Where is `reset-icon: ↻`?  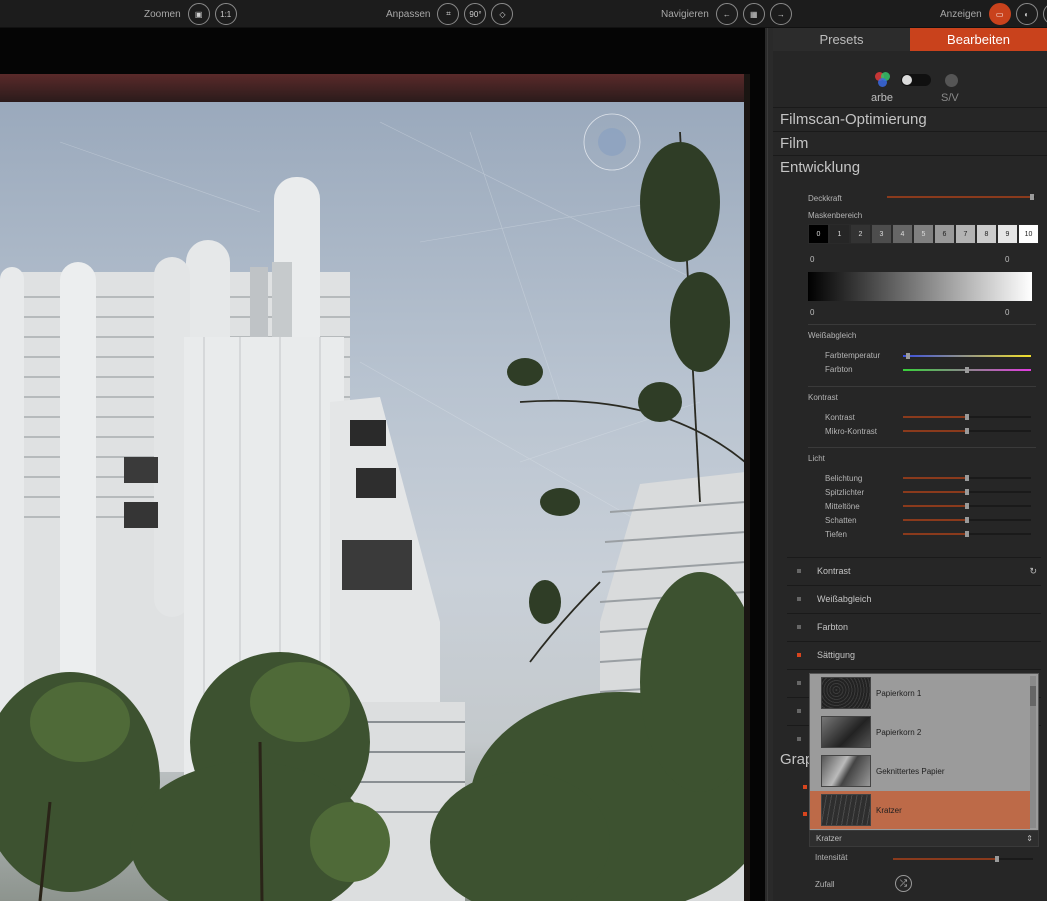 reset-icon: ↻ is located at coordinates (1033, 571).